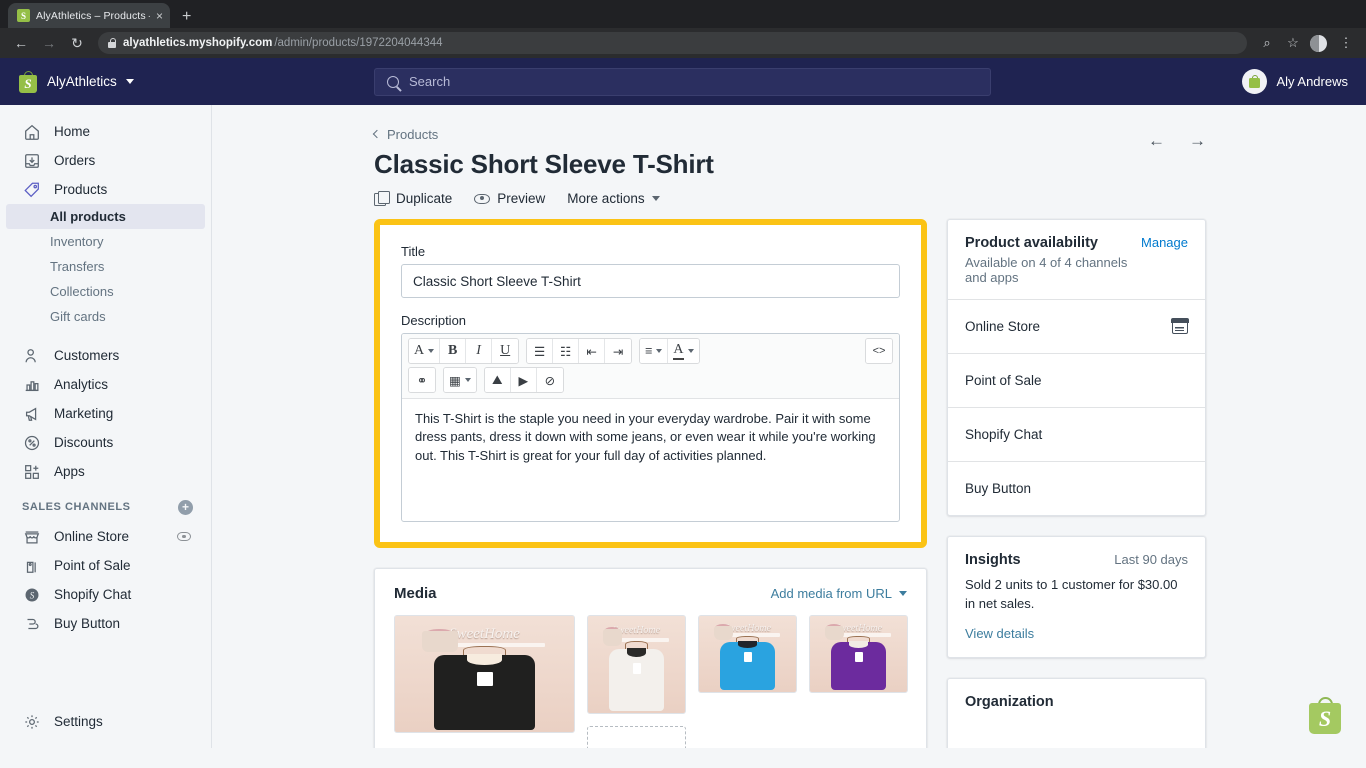 The width and height of the screenshot is (1366, 768). I want to click on sidebar-item-orders: Orders, so click(105, 160).